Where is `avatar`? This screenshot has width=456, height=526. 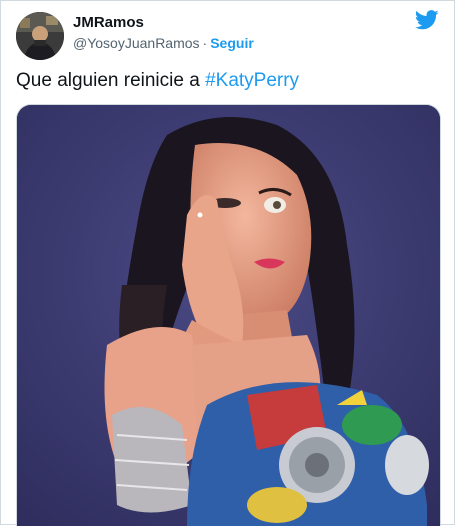 avatar is located at coordinates (40, 36).